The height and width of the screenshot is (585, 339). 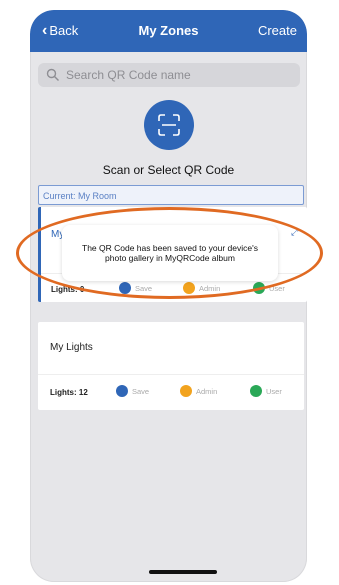 What do you see at coordinates (183, 572) in the screenshot?
I see `home-indicator` at bounding box center [183, 572].